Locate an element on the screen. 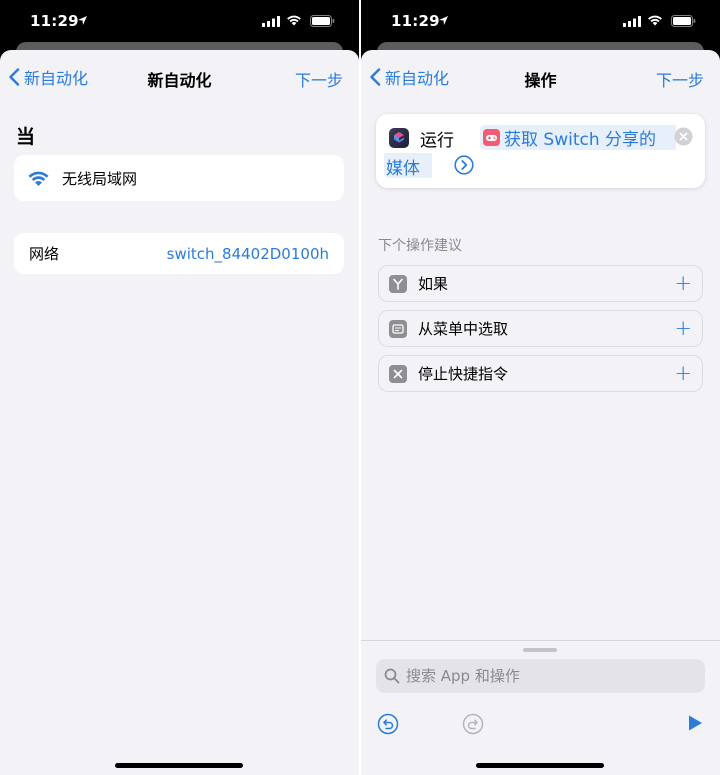  suggestion-label: 从菜单中选取 is located at coordinates (463, 329).